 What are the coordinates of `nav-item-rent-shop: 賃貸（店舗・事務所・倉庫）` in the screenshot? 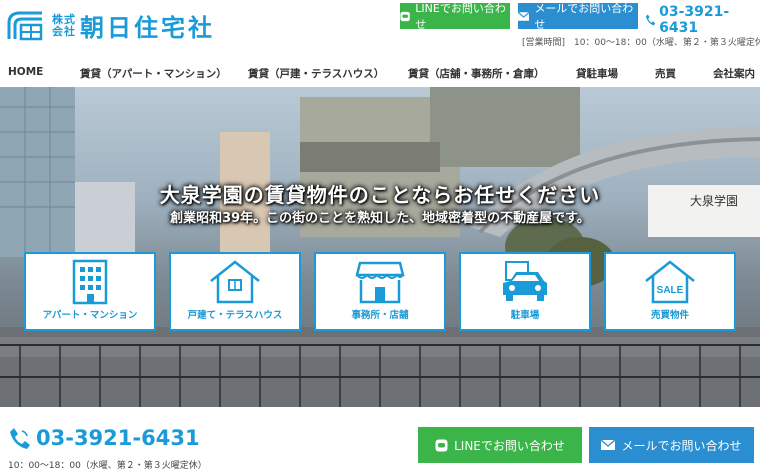 It's located at (476, 73).